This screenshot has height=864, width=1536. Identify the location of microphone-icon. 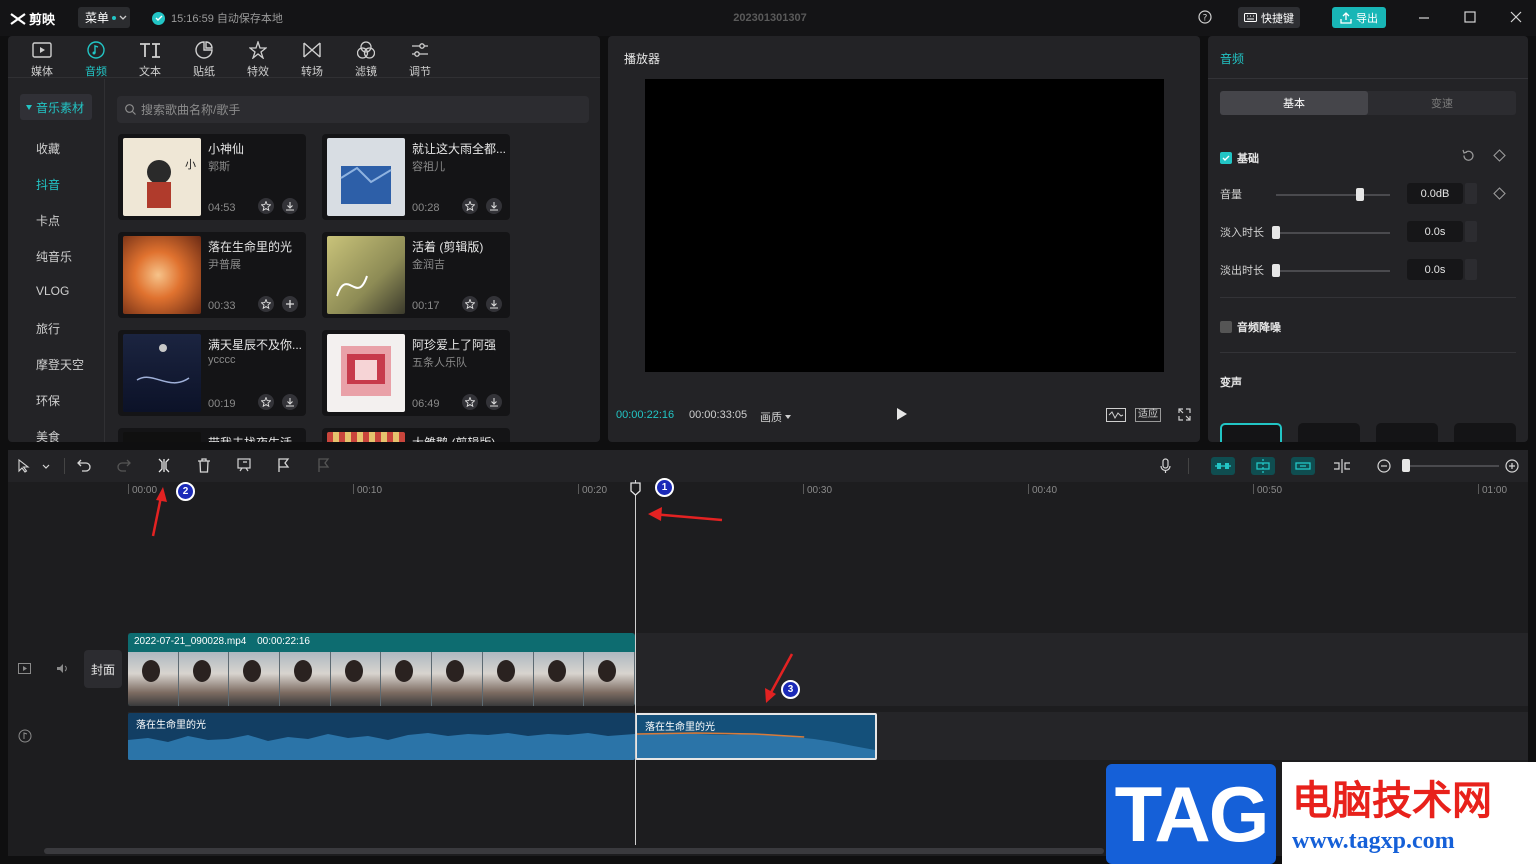
(1165, 466).